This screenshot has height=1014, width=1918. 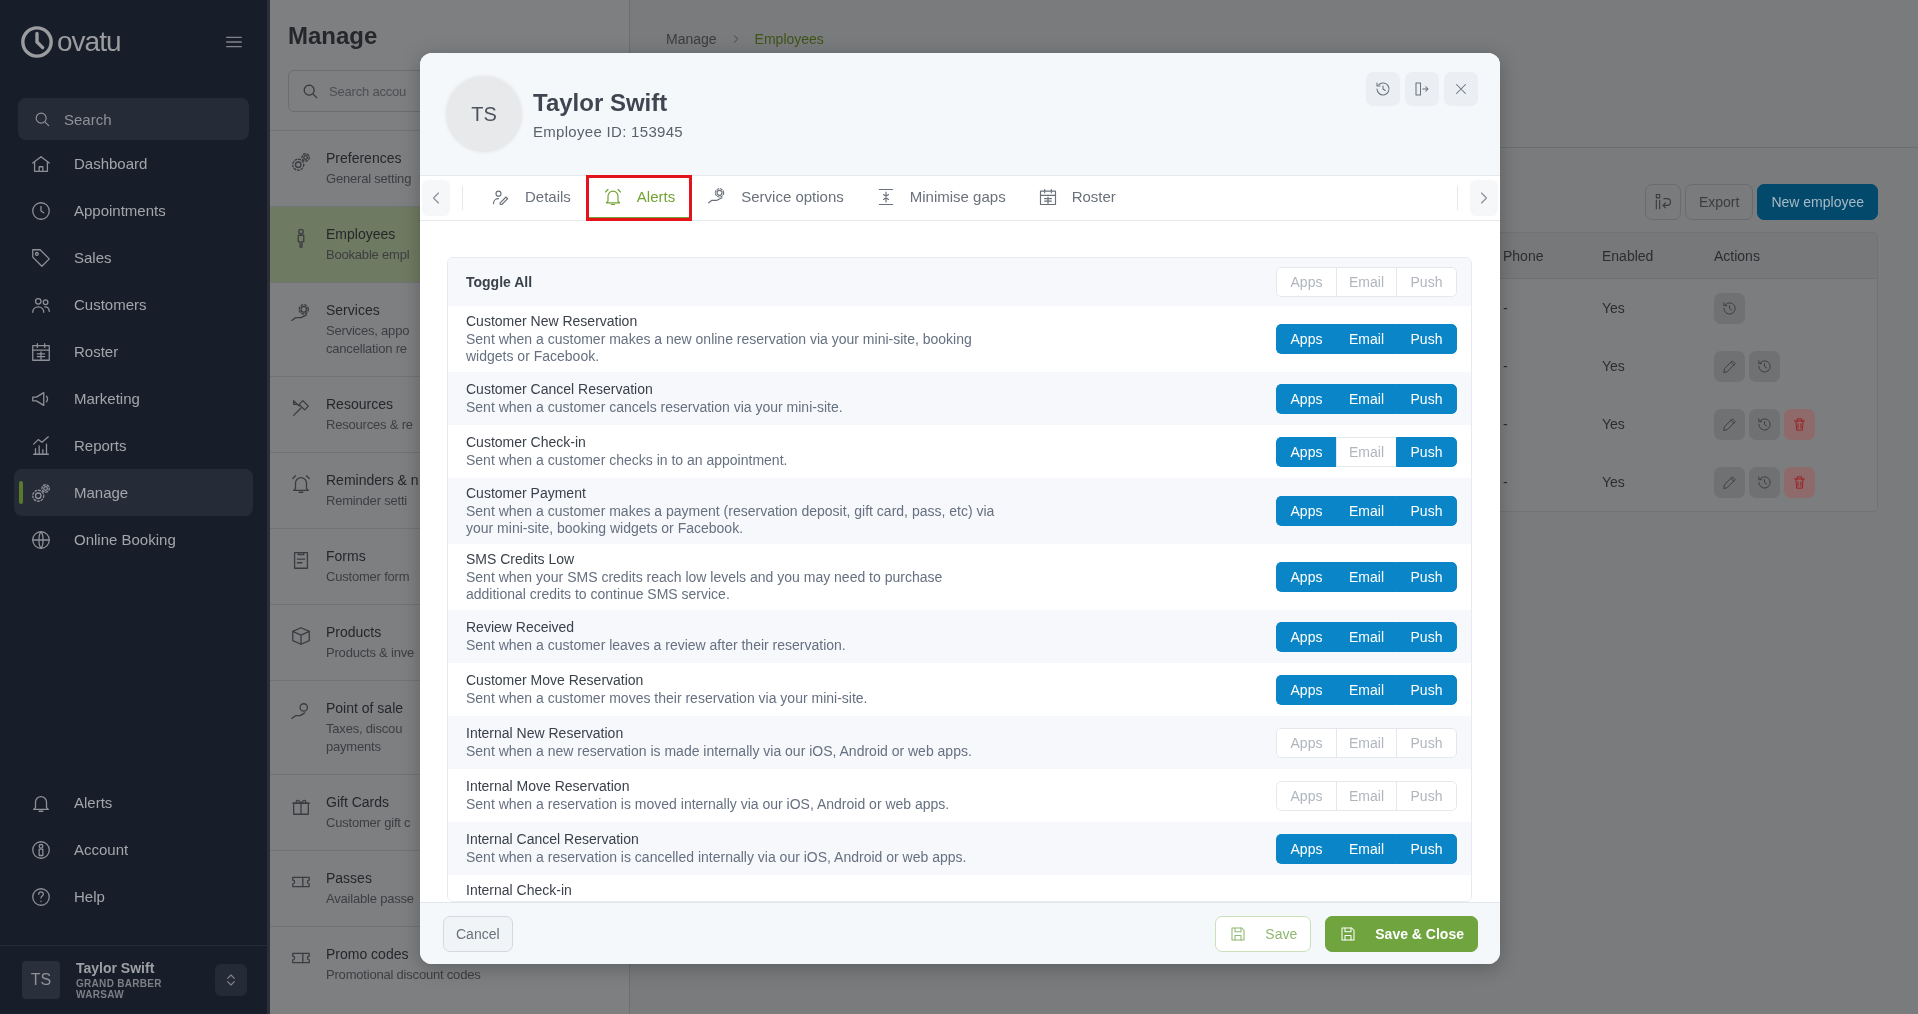 What do you see at coordinates (372, 480) in the screenshot?
I see `item-title: Reminders & n` at bounding box center [372, 480].